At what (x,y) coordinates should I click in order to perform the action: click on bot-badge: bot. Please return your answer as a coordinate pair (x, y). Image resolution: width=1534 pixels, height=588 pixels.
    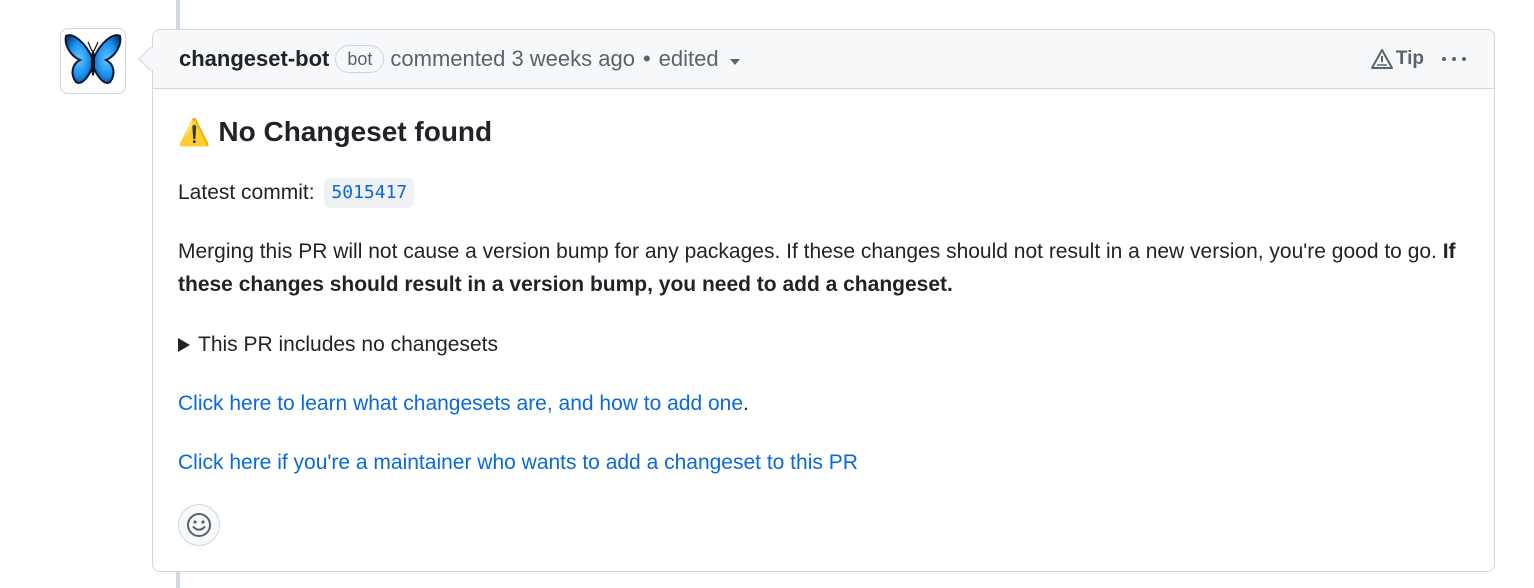
    Looking at the image, I should click on (360, 59).